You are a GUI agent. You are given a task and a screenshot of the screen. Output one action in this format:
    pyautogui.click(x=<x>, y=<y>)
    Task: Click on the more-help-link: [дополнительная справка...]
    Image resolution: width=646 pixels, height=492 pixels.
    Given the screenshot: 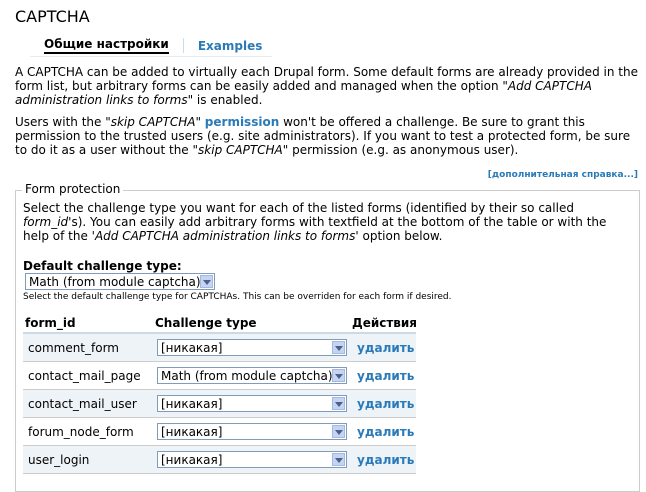 What is the action you would take?
    pyautogui.click(x=563, y=175)
    